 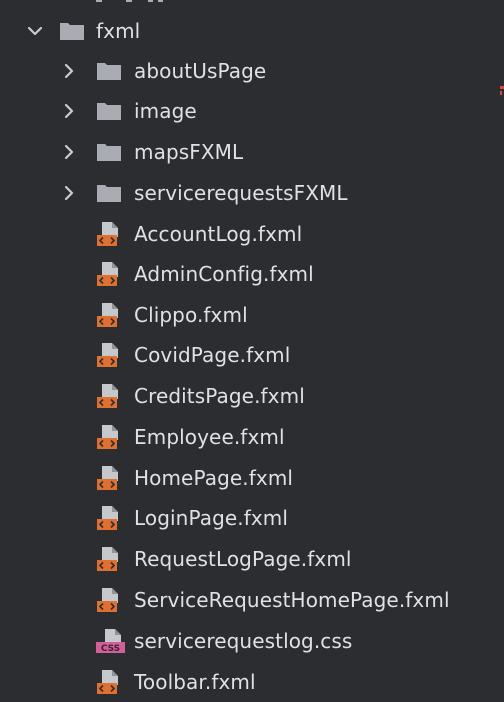 I want to click on tree-row-folder-servicerequestsfxml: servicerequestsFXML, so click(x=252, y=193).